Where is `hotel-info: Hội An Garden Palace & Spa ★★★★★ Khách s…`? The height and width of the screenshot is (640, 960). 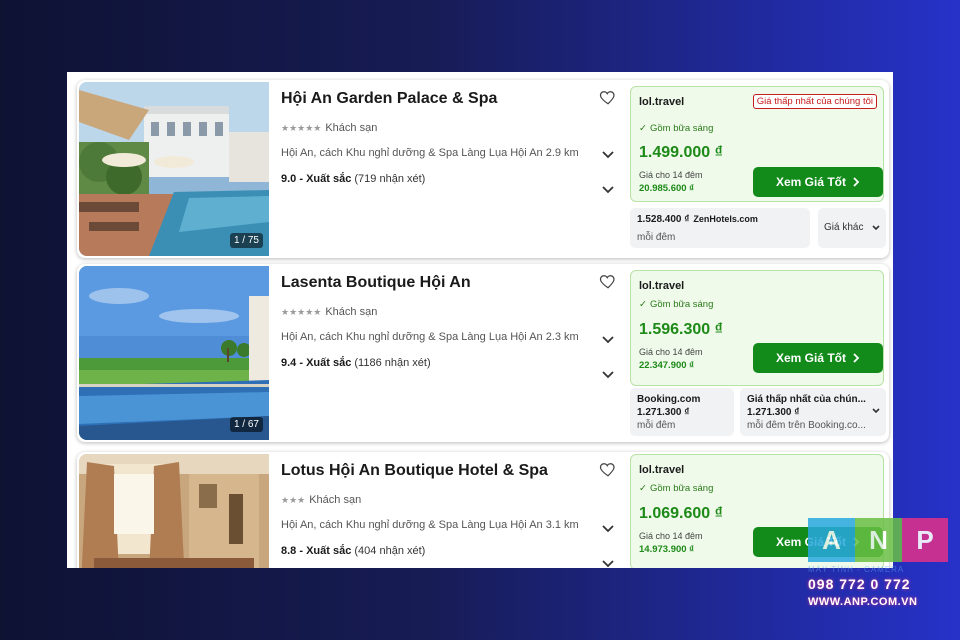 hotel-info: Hội An Garden Palace & Spa ★★★★★ Khách s… is located at coordinates (436, 136).